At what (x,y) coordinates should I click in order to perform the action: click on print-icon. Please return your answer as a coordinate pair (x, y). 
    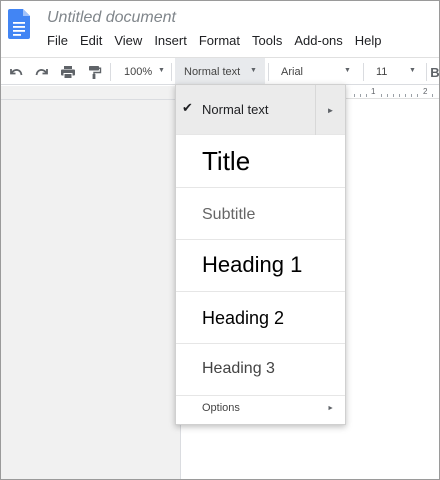
    Looking at the image, I should click on (68, 72).